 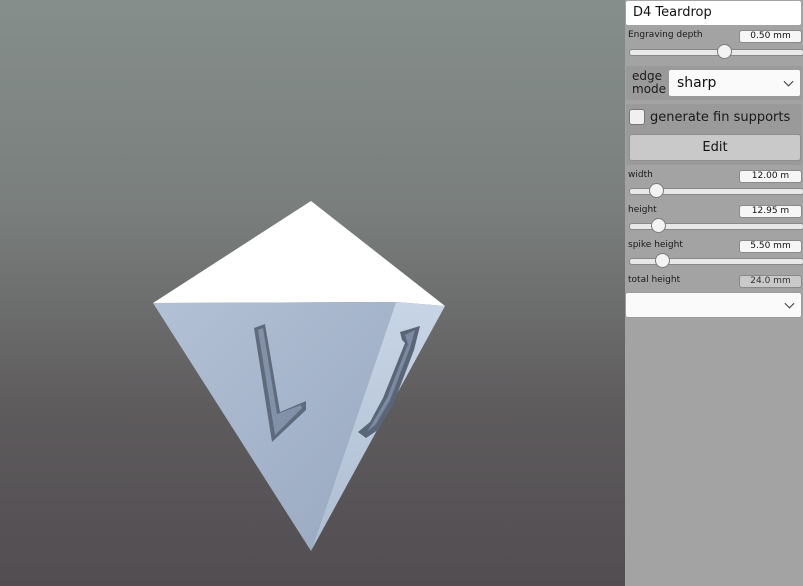 What do you see at coordinates (770, 281) in the screenshot?
I see `total-height-value: 24.0 mm` at bounding box center [770, 281].